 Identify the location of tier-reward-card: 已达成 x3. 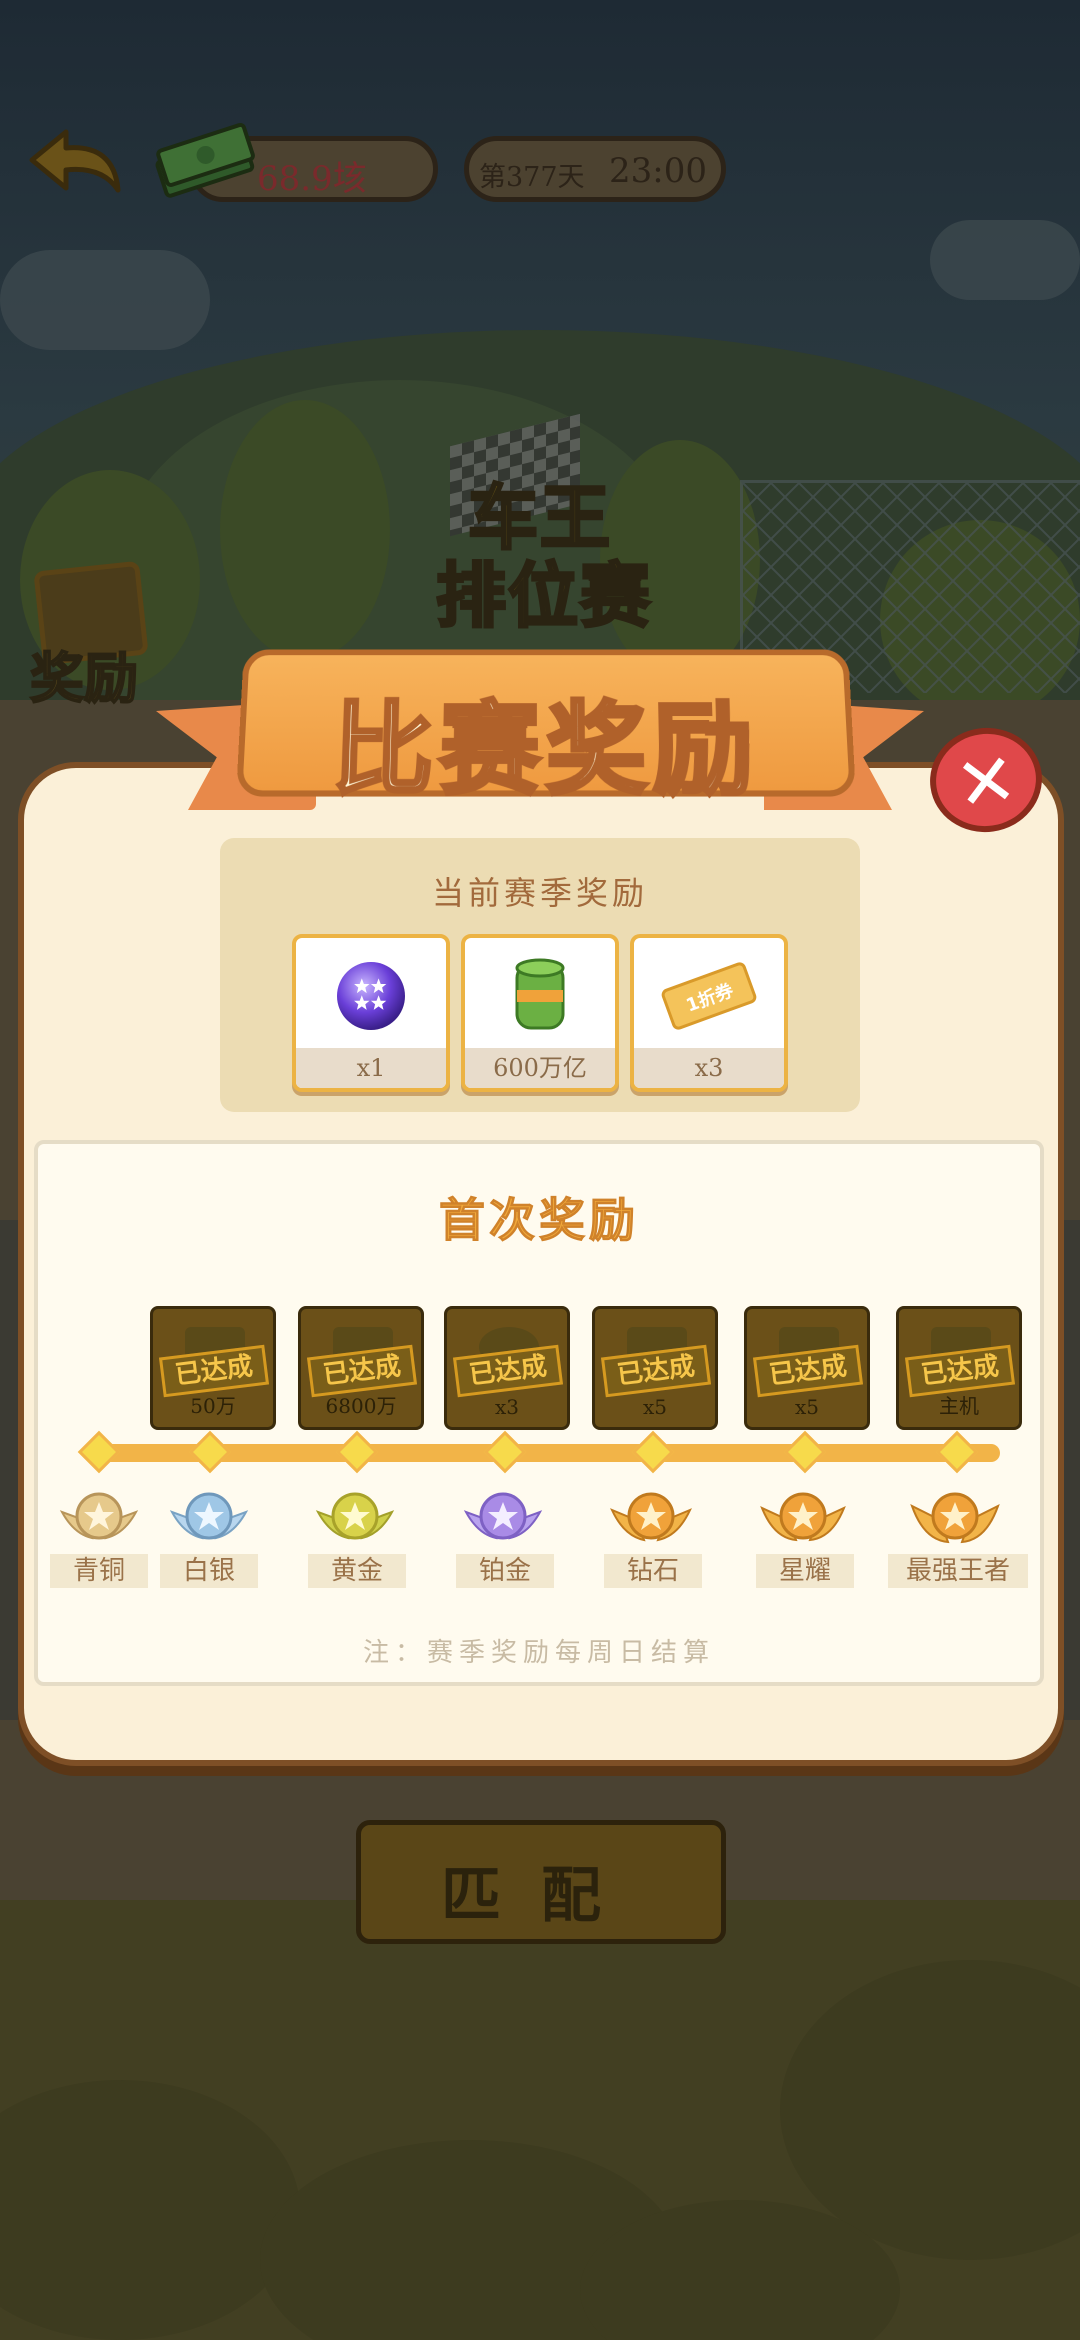
(507, 1368).